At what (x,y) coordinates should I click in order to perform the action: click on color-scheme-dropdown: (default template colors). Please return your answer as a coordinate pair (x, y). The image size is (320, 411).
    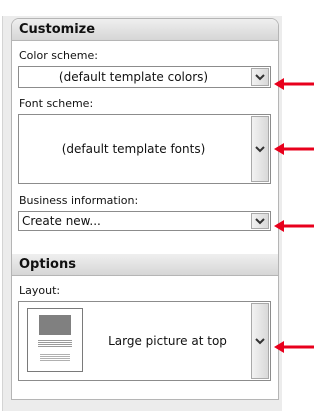
    Looking at the image, I should click on (144, 77).